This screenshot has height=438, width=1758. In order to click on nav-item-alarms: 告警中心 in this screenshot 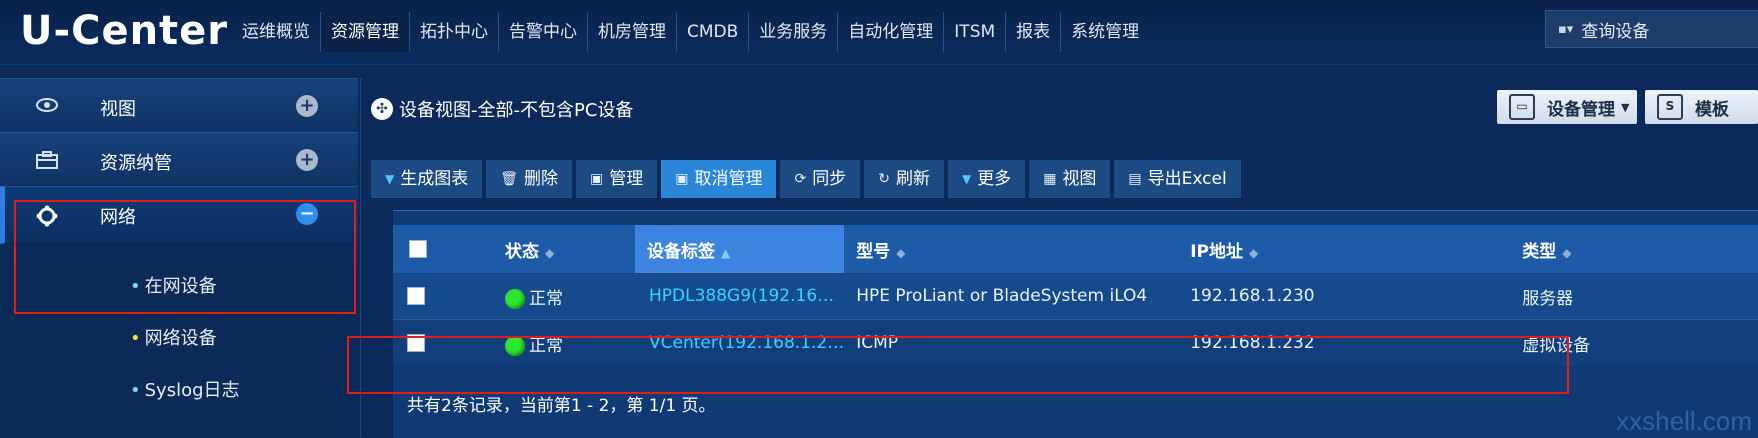, I will do `click(543, 32)`.